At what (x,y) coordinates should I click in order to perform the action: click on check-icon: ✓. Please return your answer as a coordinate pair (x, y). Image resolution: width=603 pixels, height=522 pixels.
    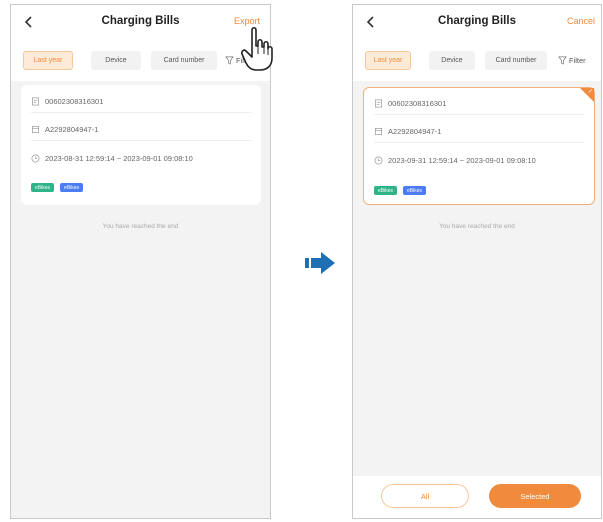
    Looking at the image, I should click on (590, 92).